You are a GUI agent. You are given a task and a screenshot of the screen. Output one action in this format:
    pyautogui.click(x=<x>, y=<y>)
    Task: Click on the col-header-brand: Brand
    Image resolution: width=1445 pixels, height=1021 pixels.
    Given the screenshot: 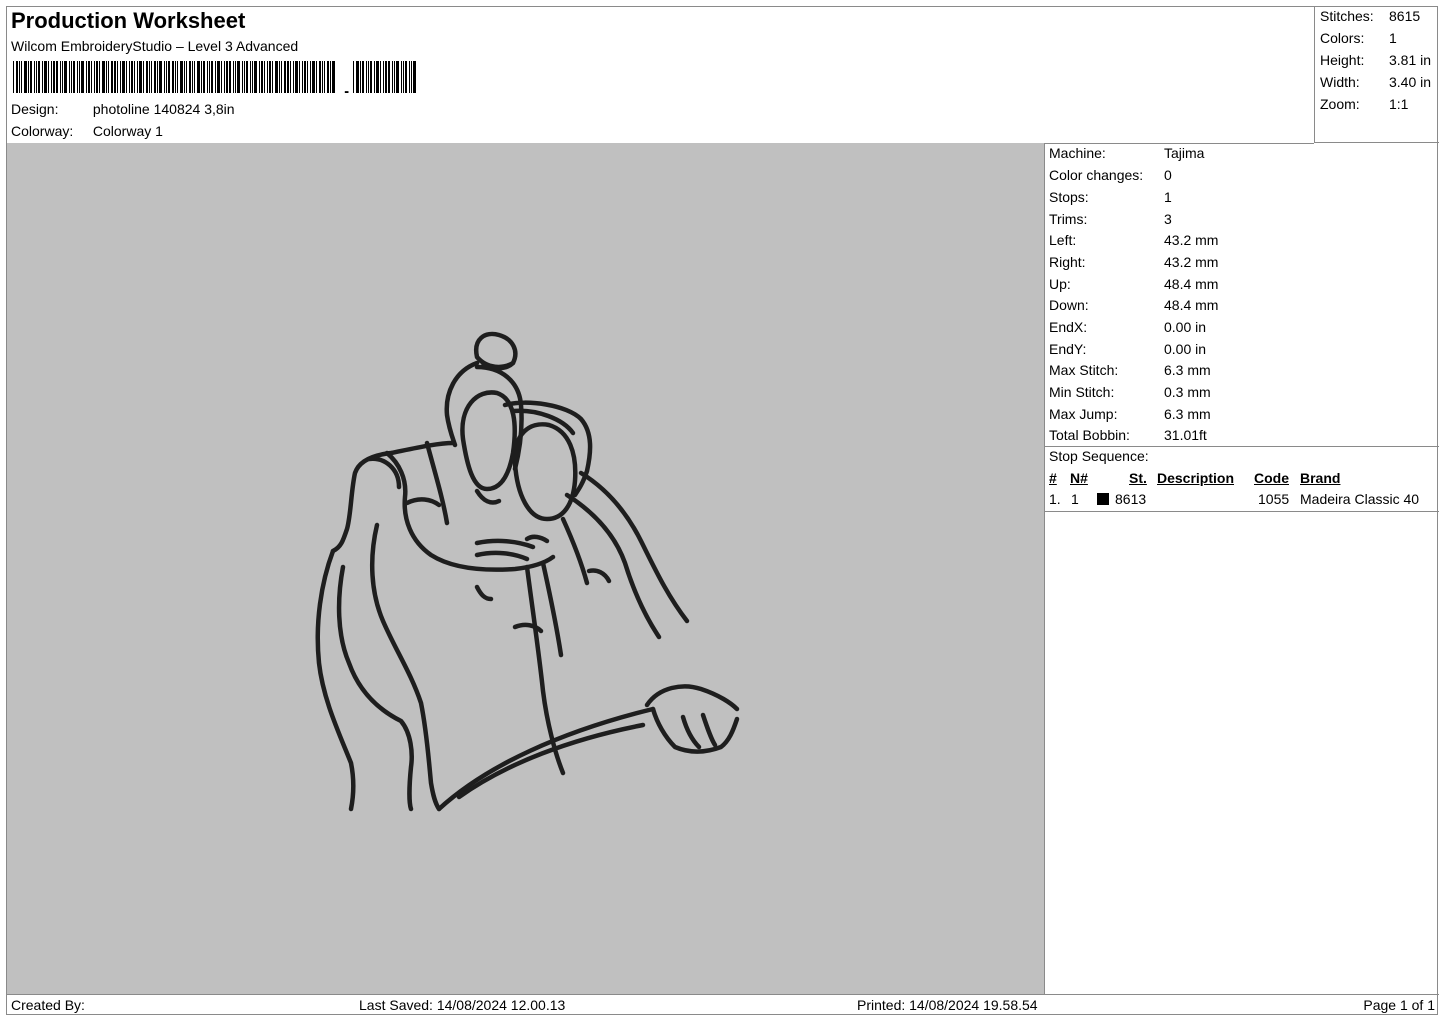 What is the action you would take?
    pyautogui.click(x=1320, y=478)
    